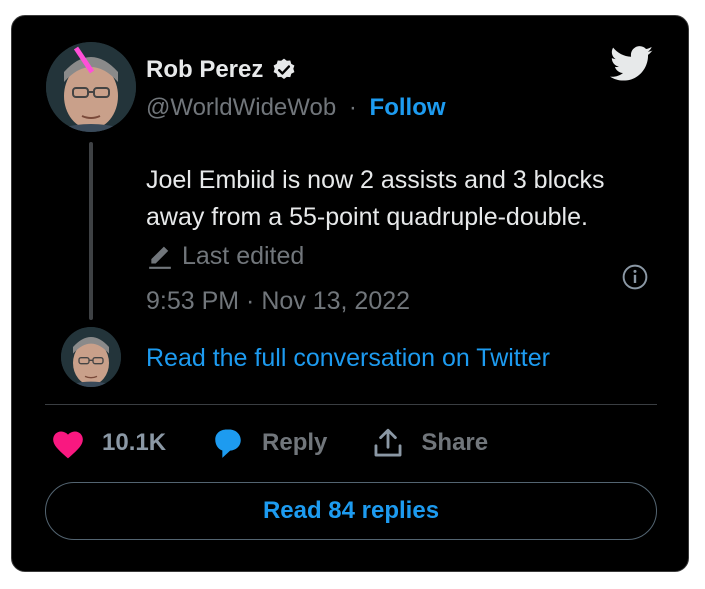  What do you see at coordinates (388, 442) in the screenshot?
I see `share-upload-icon` at bounding box center [388, 442].